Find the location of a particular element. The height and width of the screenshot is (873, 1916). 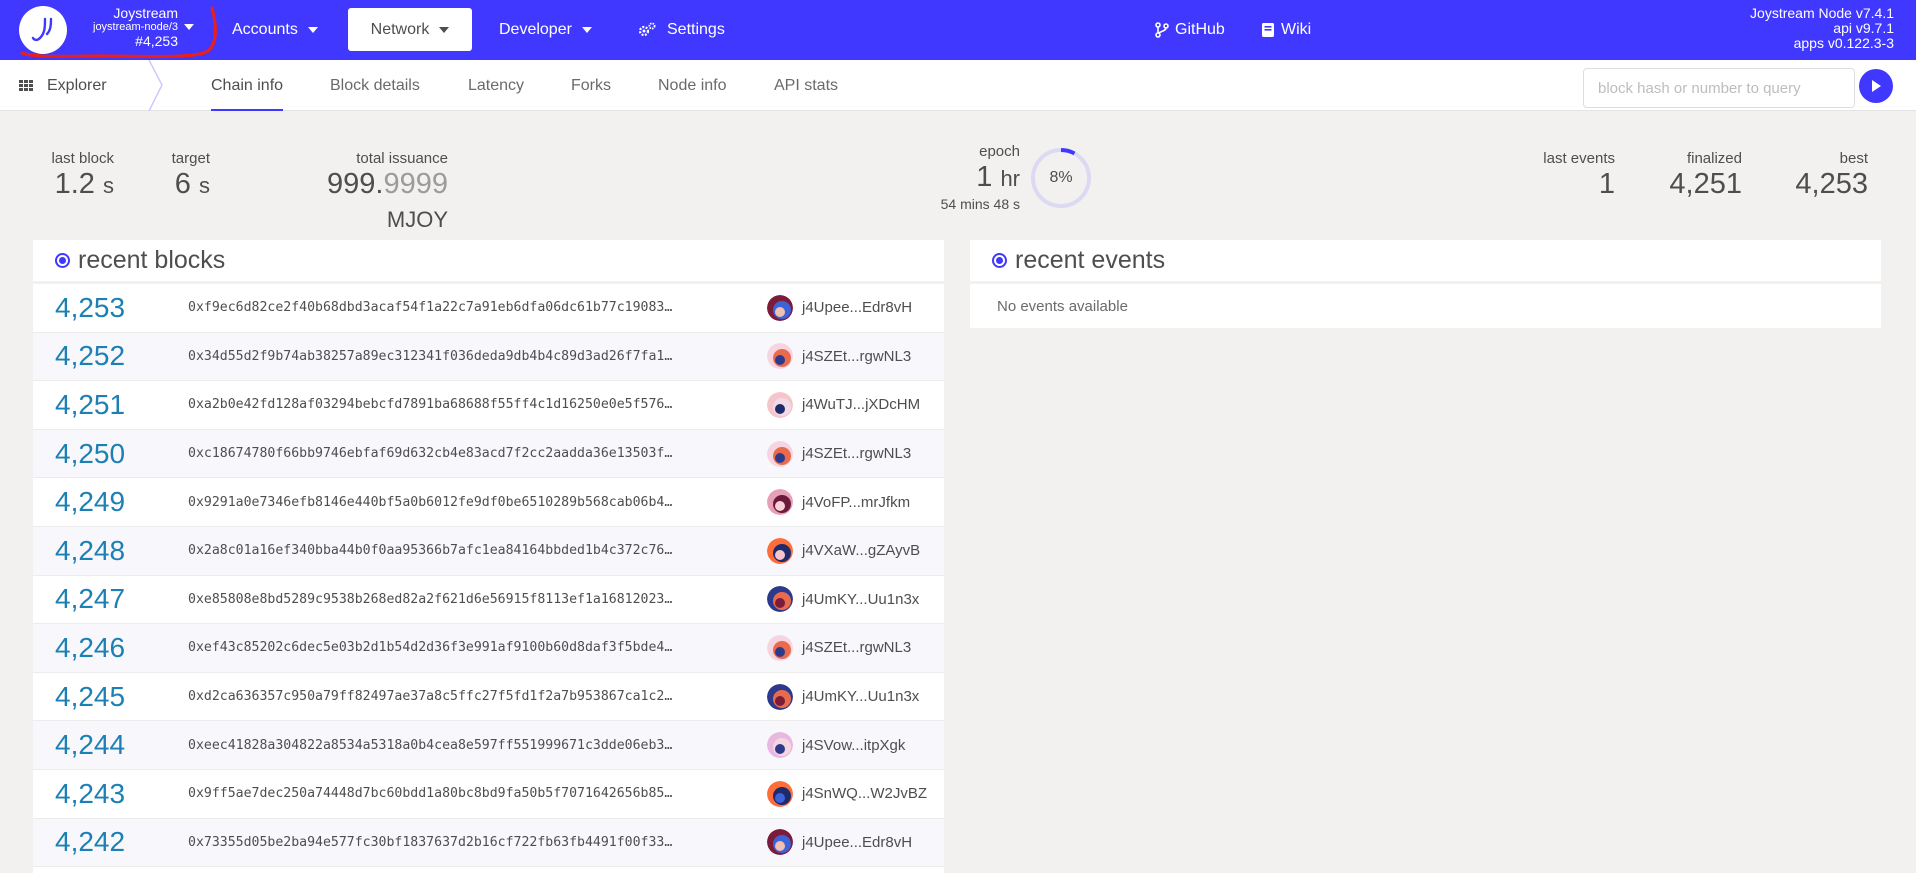

summary-target: target 6 s is located at coordinates (185, 176).